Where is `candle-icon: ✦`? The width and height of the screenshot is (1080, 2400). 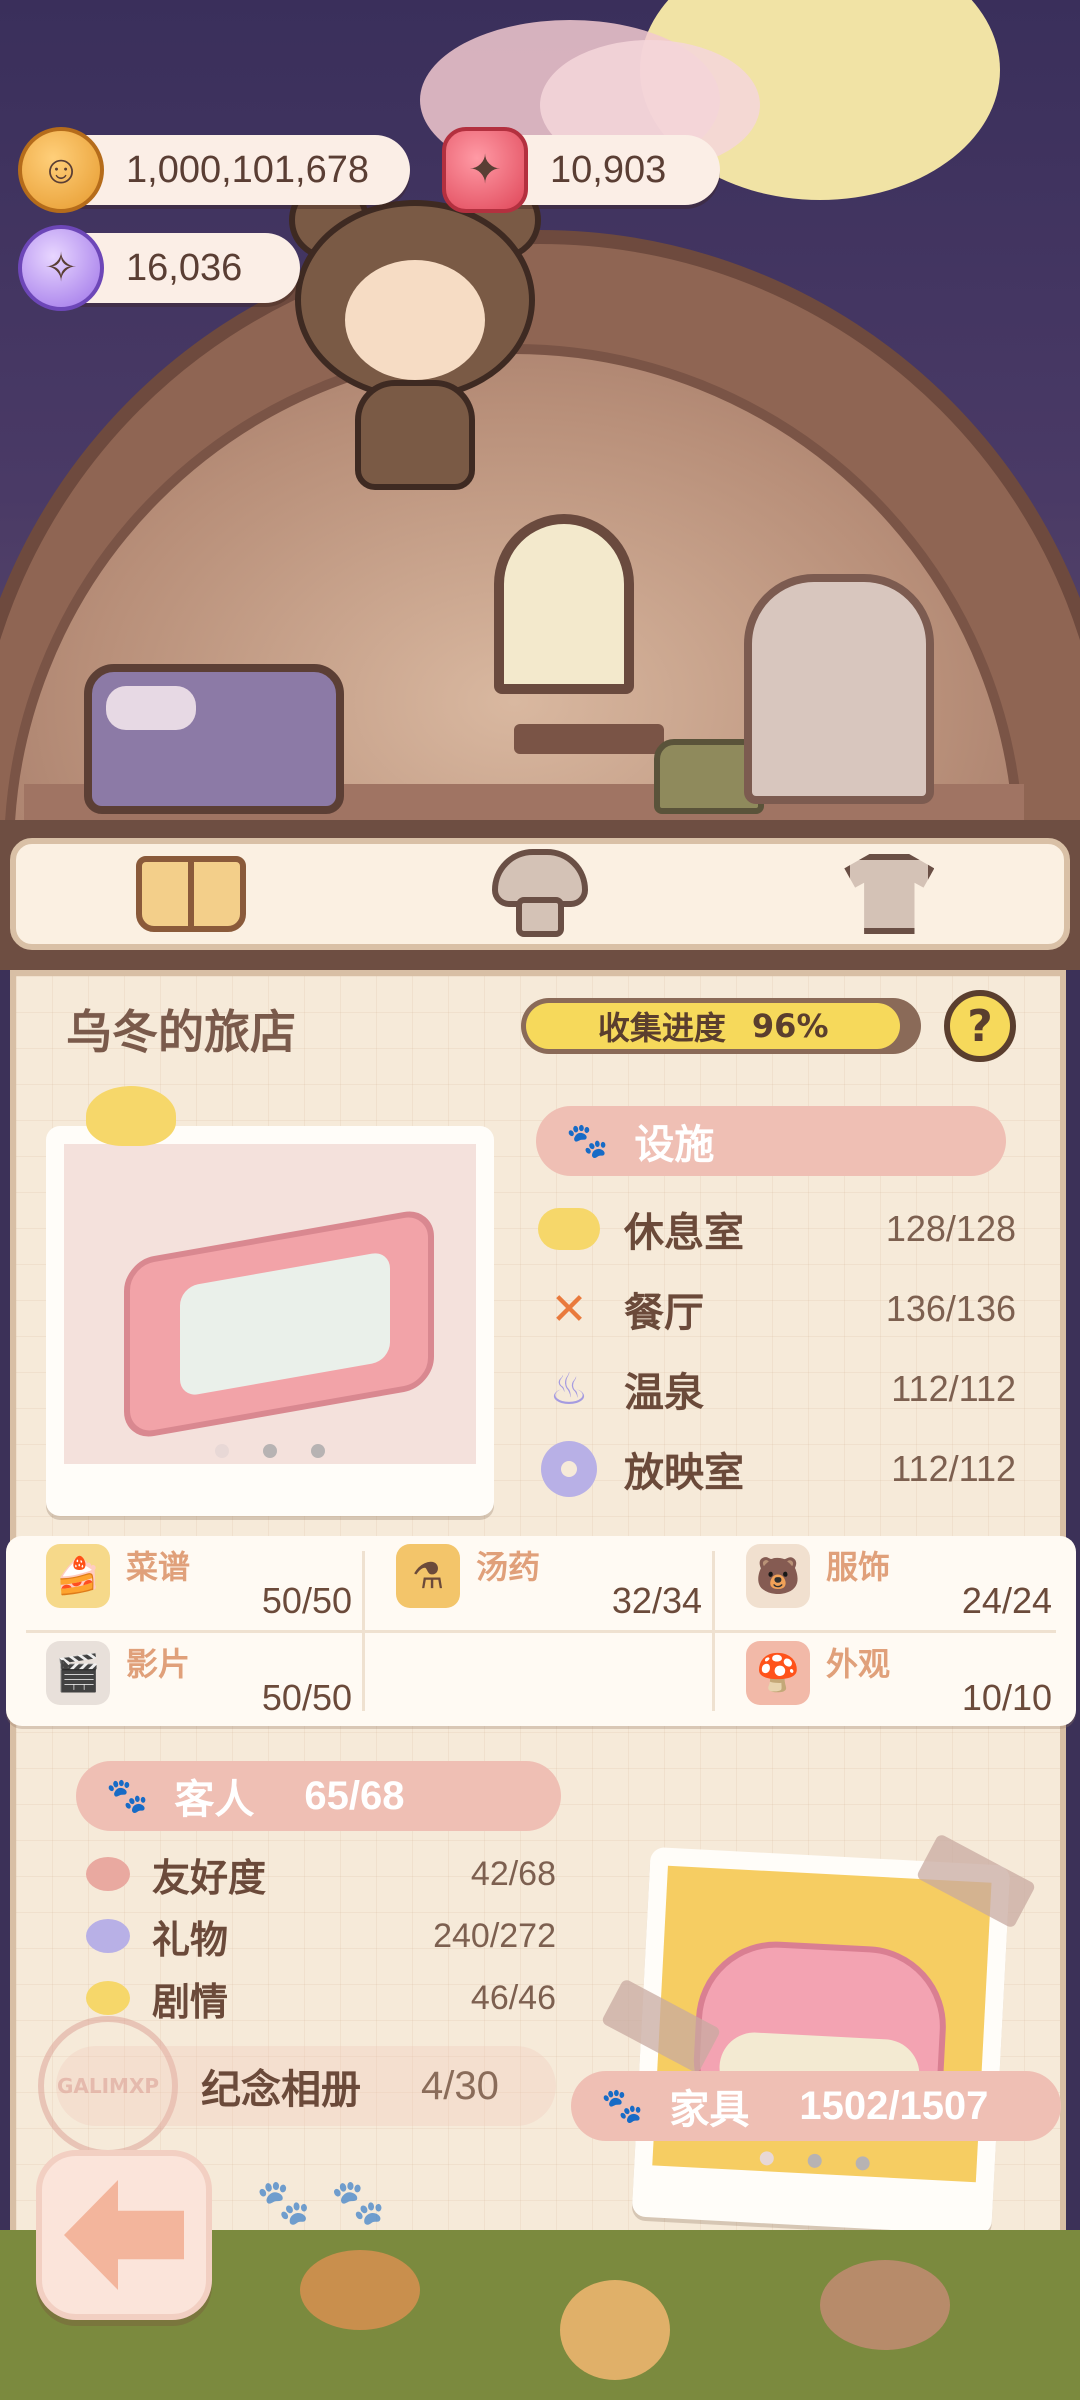 candle-icon: ✦ is located at coordinates (485, 170).